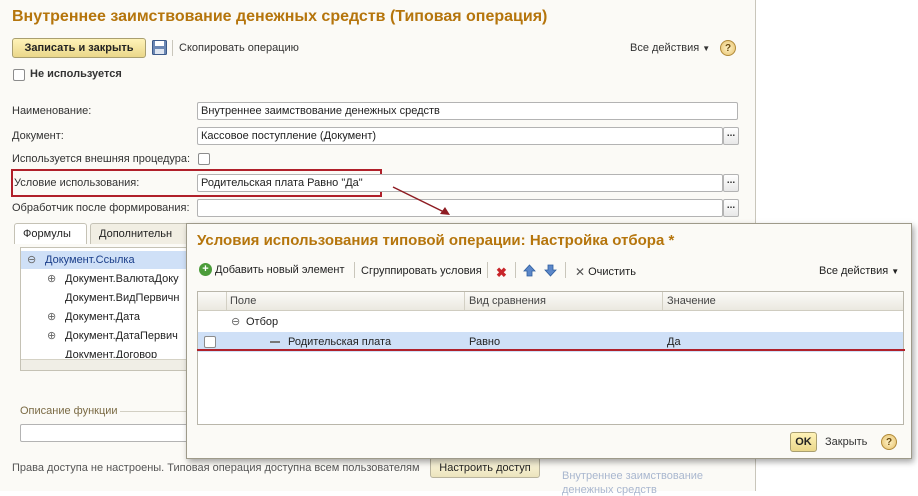  Describe the element at coordinates (859, 271) in the screenshot. I see `dialog-all-actions-button: Все действия ▼` at that location.